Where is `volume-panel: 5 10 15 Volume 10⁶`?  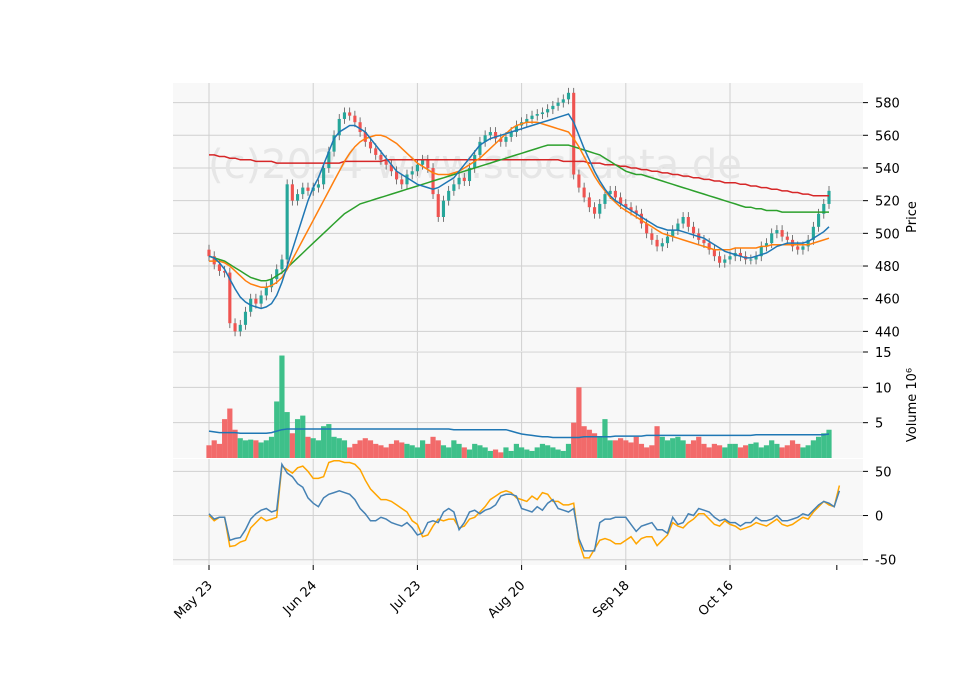
volume-panel: 5 10 15 Volume 10⁶ is located at coordinates (546, 402).